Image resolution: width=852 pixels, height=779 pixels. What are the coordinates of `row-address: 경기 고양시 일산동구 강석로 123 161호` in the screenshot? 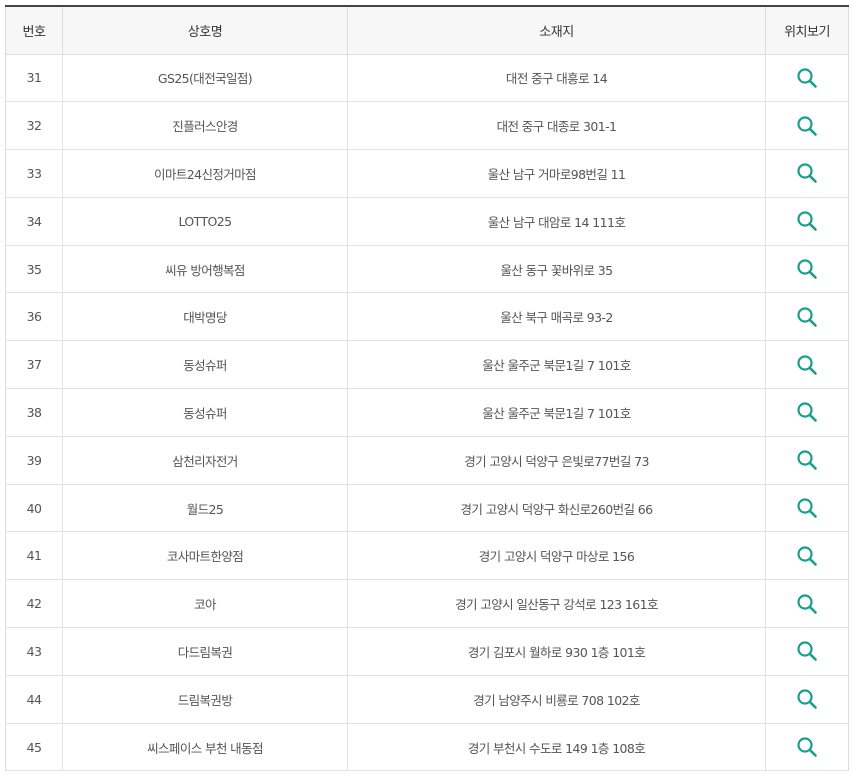 It's located at (556, 604).